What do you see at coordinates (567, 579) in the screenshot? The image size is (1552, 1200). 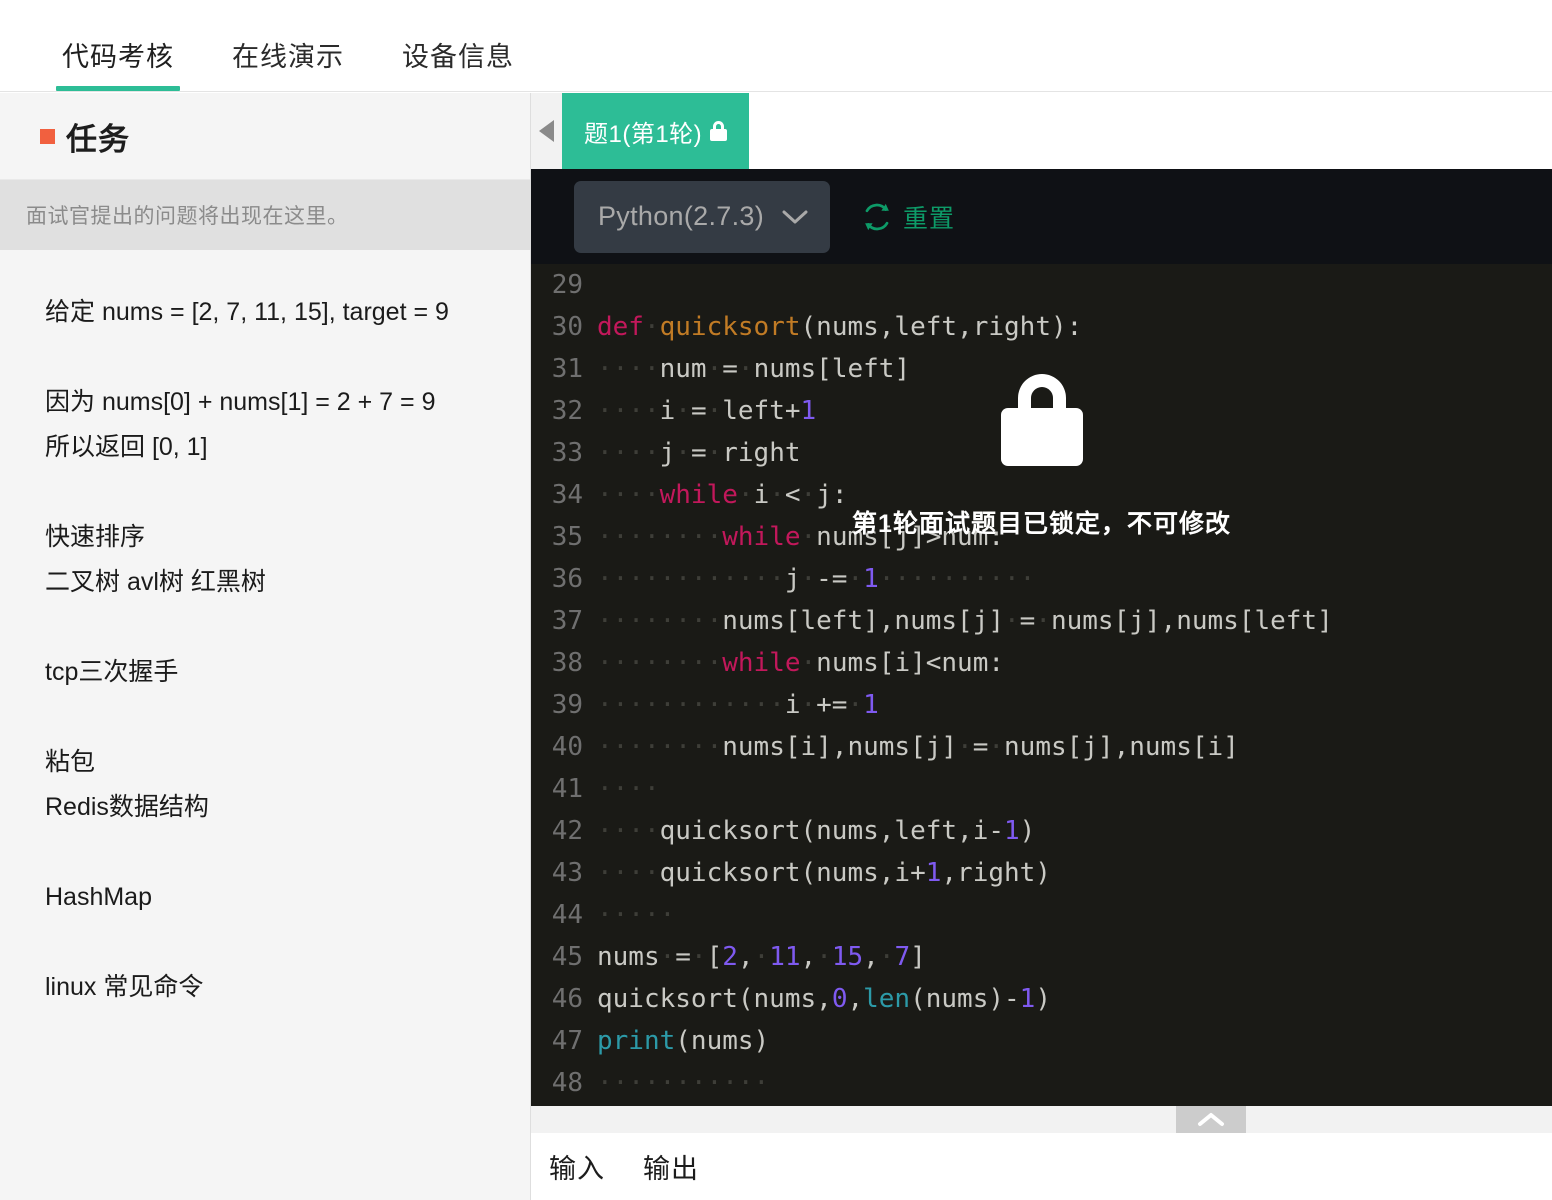 I see `line-number: 36` at bounding box center [567, 579].